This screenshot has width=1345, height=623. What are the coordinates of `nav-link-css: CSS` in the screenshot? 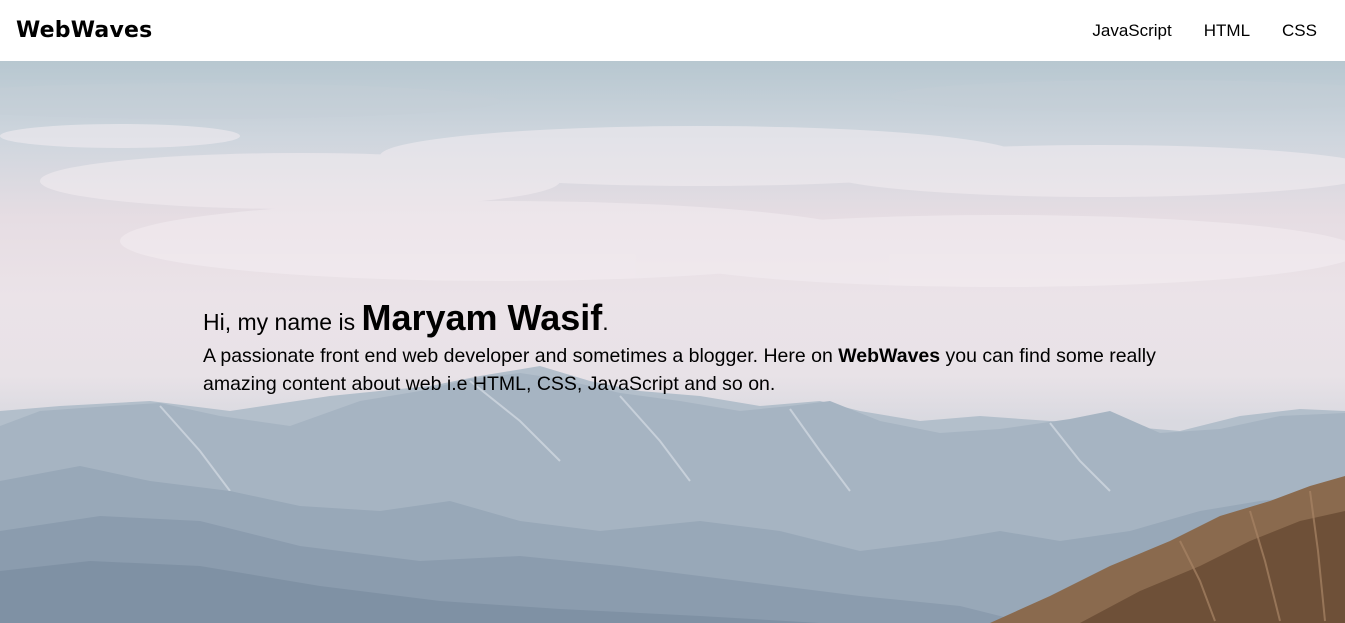 It's located at (1299, 31).